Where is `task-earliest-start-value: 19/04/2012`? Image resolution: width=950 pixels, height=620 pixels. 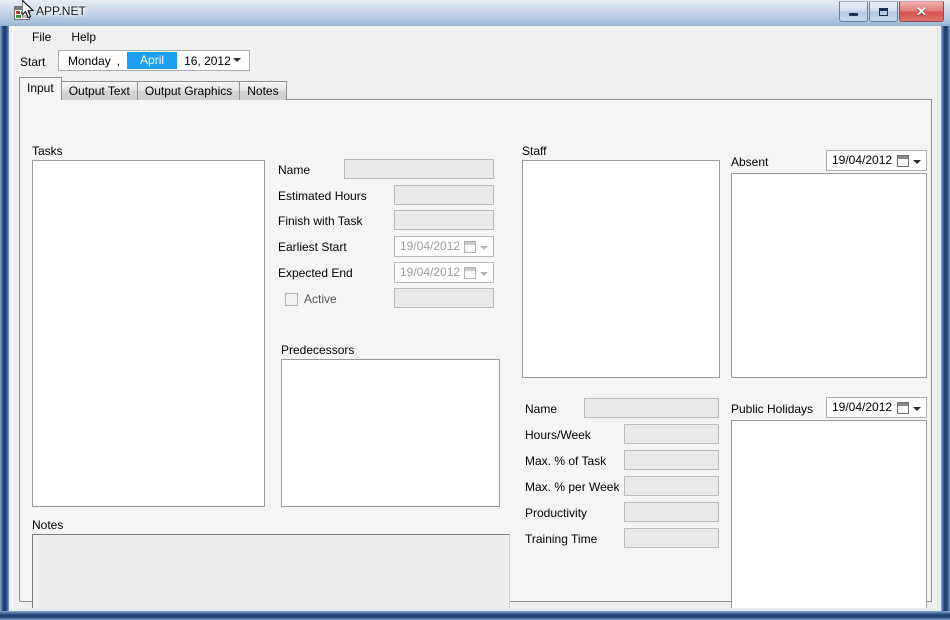 task-earliest-start-value: 19/04/2012 is located at coordinates (430, 246).